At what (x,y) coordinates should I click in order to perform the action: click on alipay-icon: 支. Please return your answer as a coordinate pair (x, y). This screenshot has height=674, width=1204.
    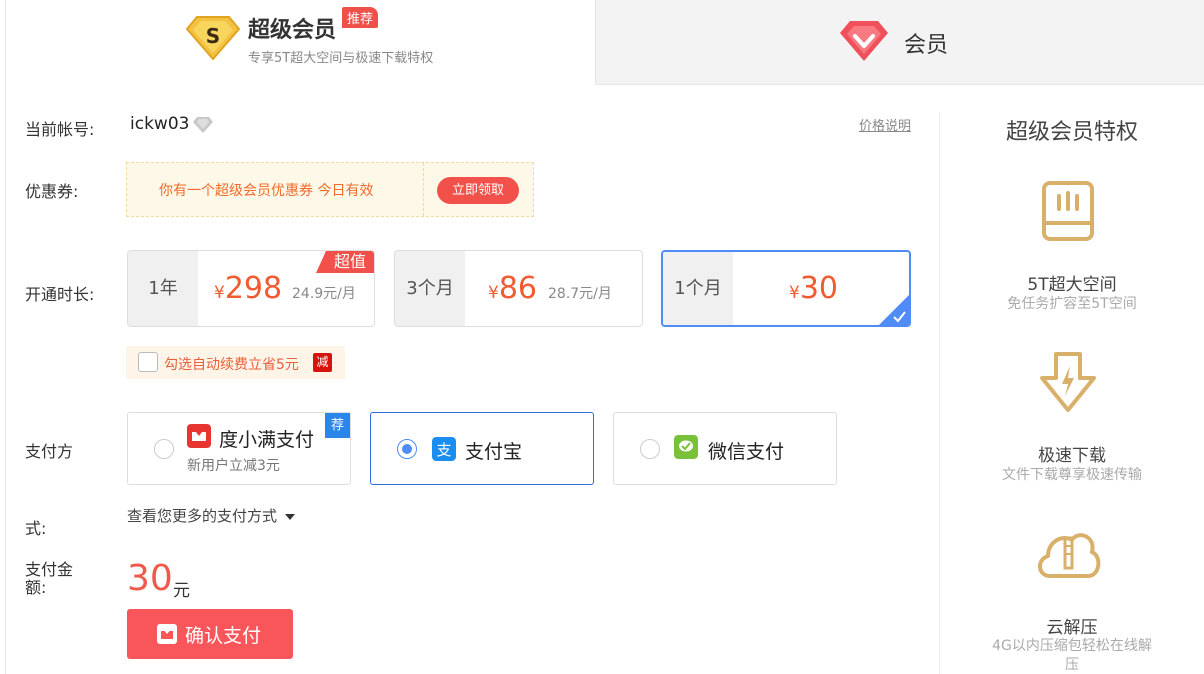
    Looking at the image, I should click on (444, 449).